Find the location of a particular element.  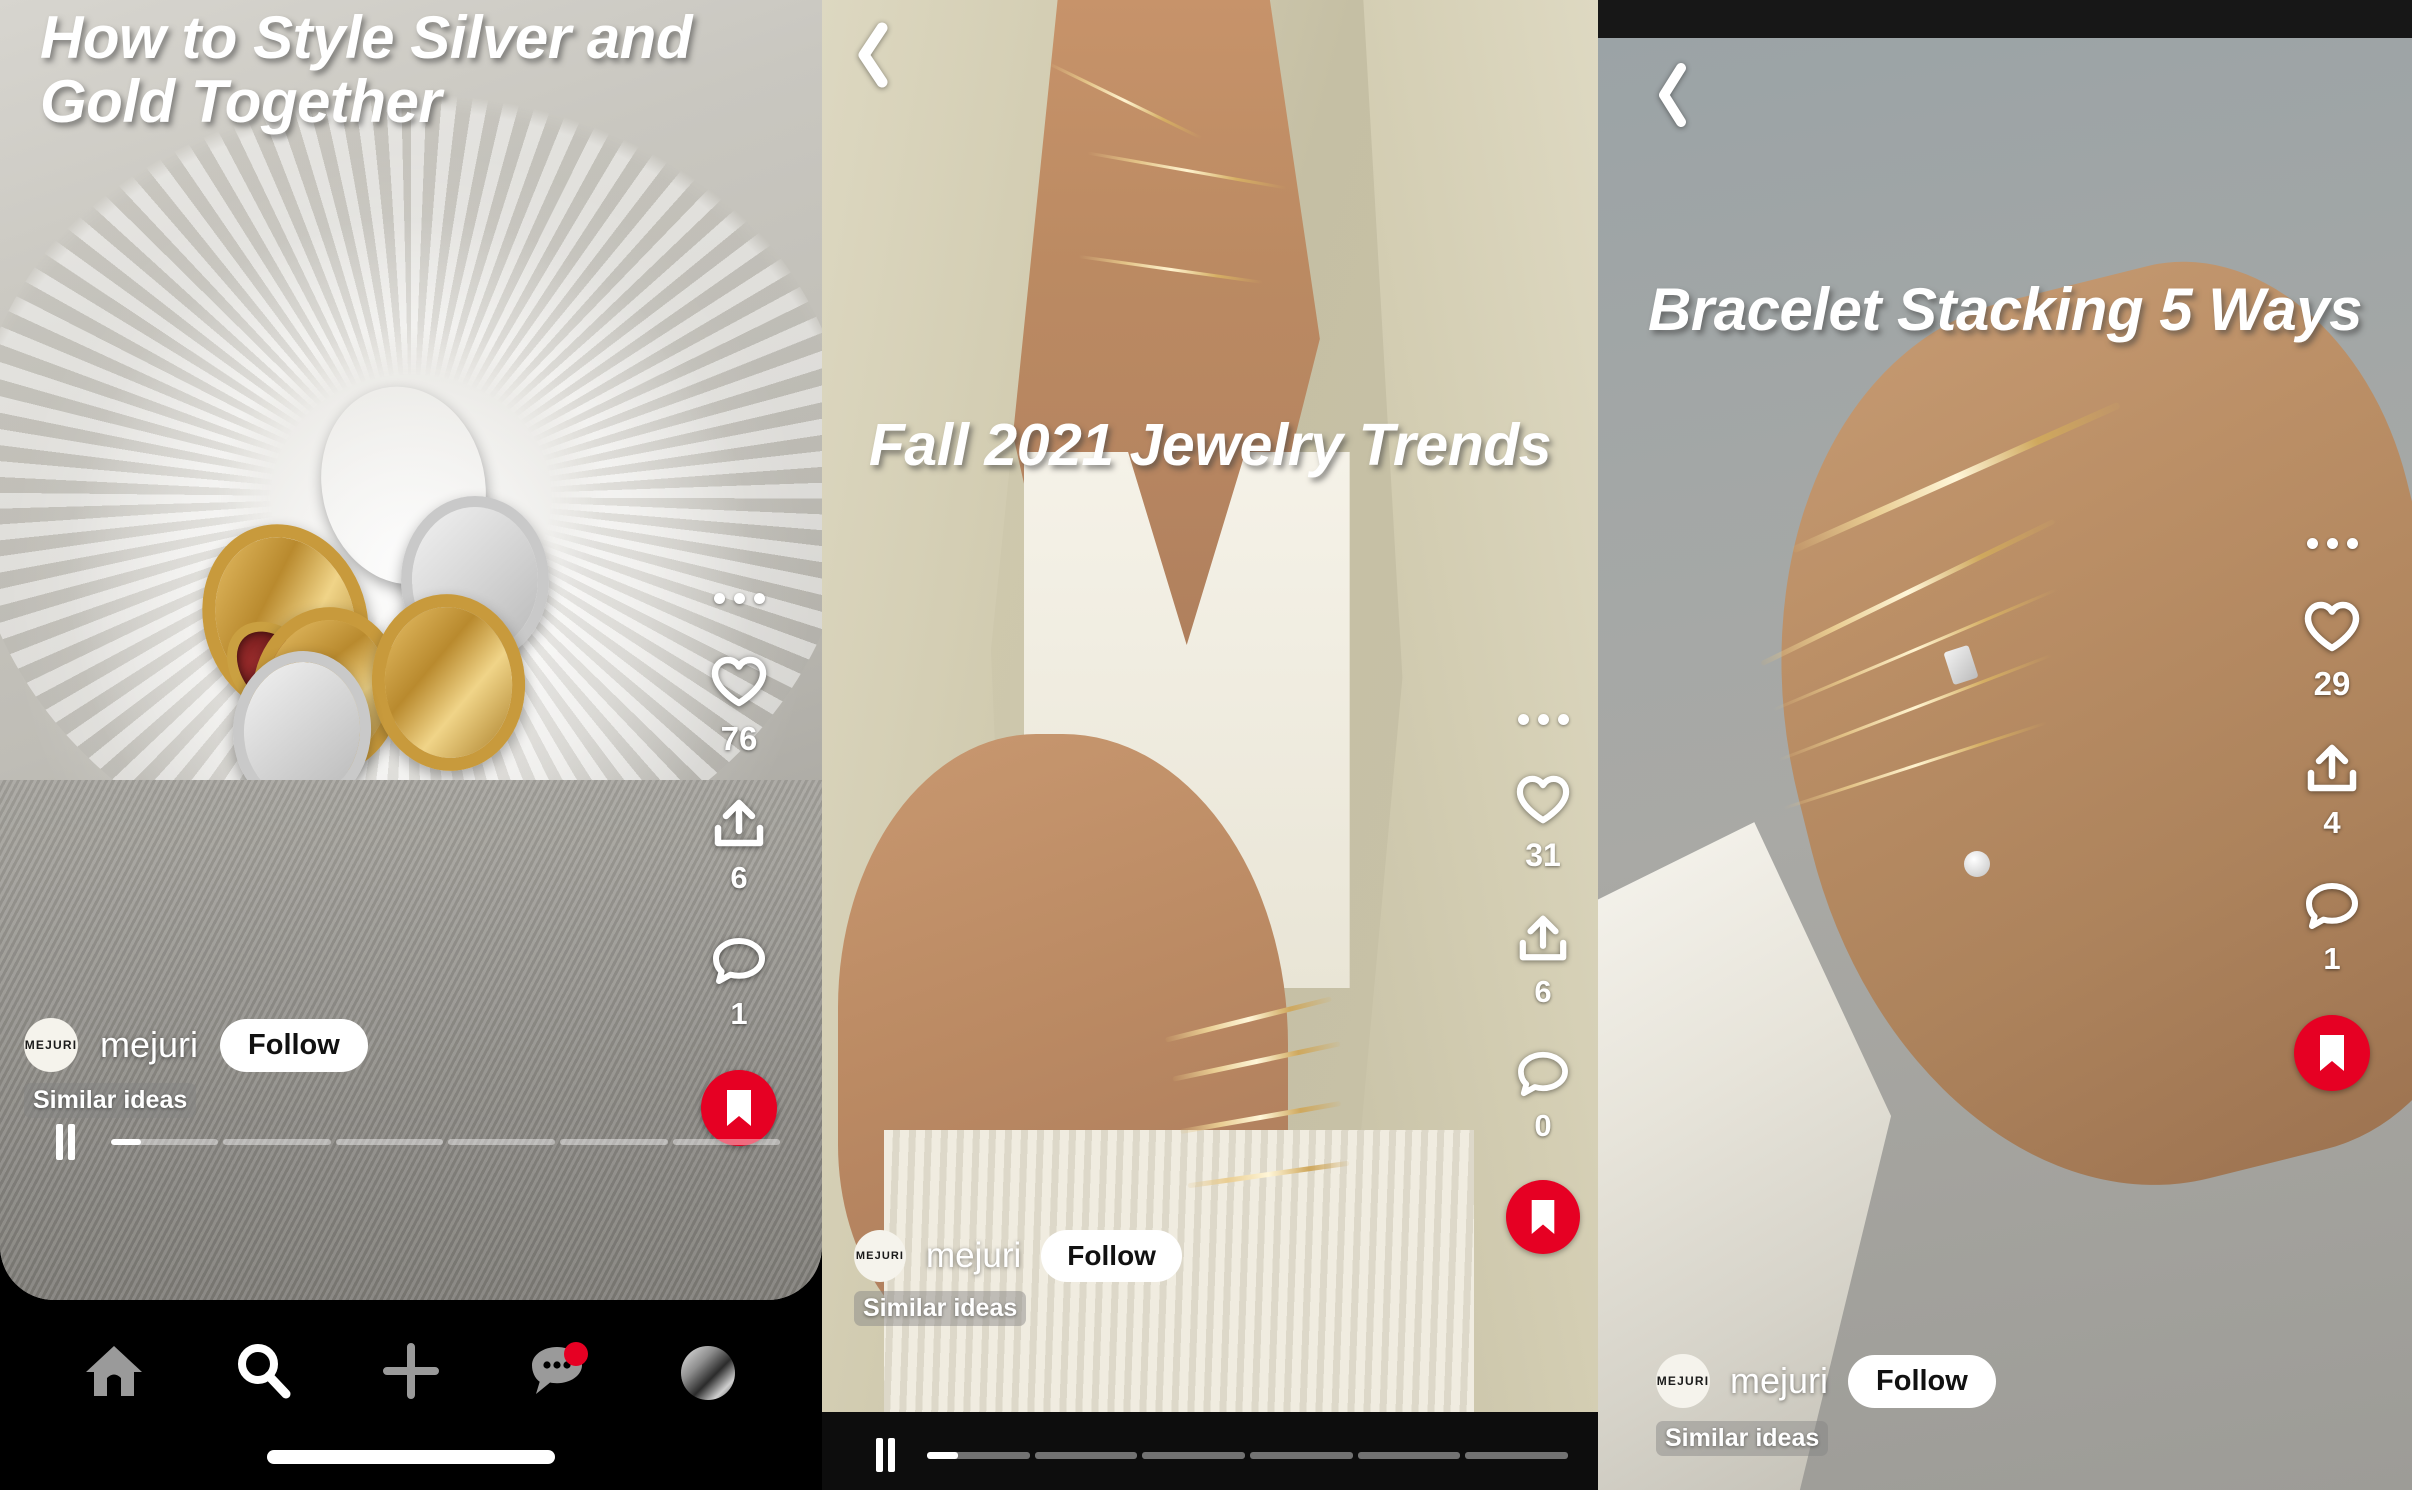

plus-icon is located at coordinates (411, 1373).